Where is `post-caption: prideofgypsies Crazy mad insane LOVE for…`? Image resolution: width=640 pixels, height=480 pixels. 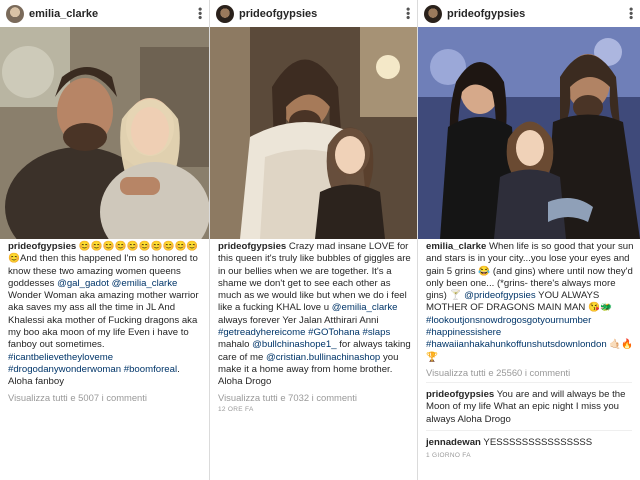 post-caption: prideofgypsies Crazy mad insane LOVE for… is located at coordinates (313, 314).